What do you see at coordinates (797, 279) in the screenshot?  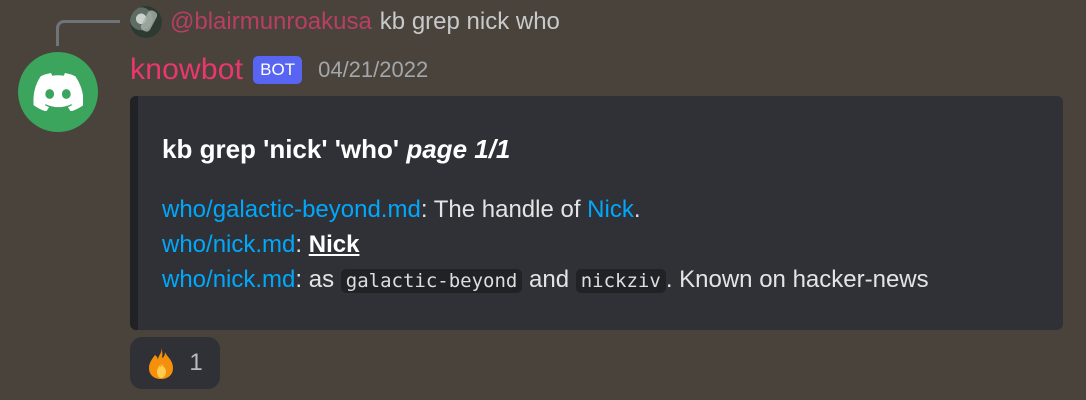 I see `result-text: . Known on hacker-news` at bounding box center [797, 279].